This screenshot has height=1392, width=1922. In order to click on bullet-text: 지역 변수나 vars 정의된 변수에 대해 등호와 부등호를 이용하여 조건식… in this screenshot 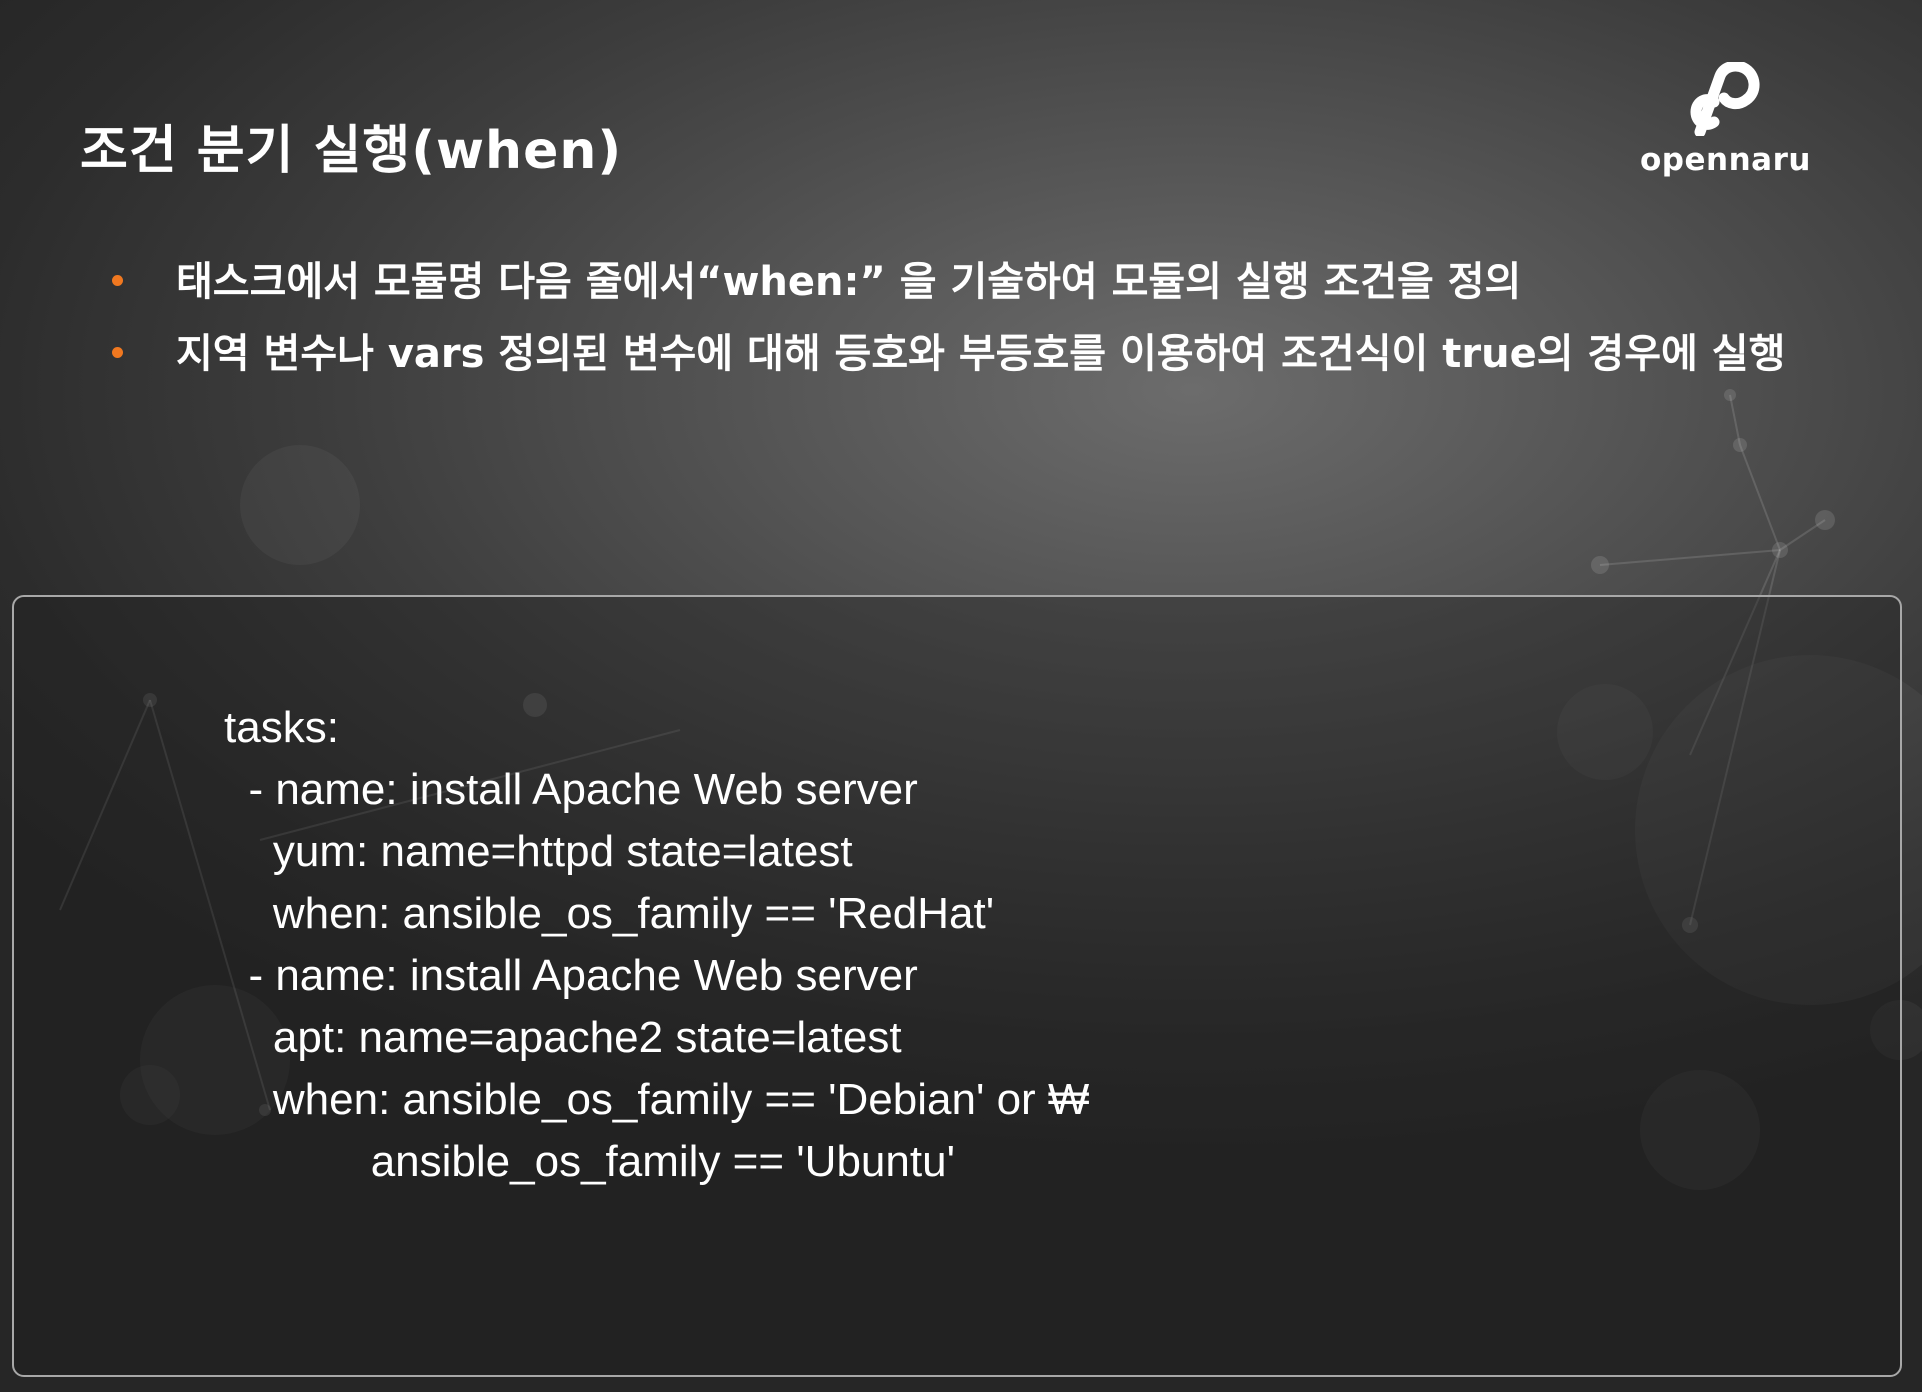, I will do `click(981, 354)`.